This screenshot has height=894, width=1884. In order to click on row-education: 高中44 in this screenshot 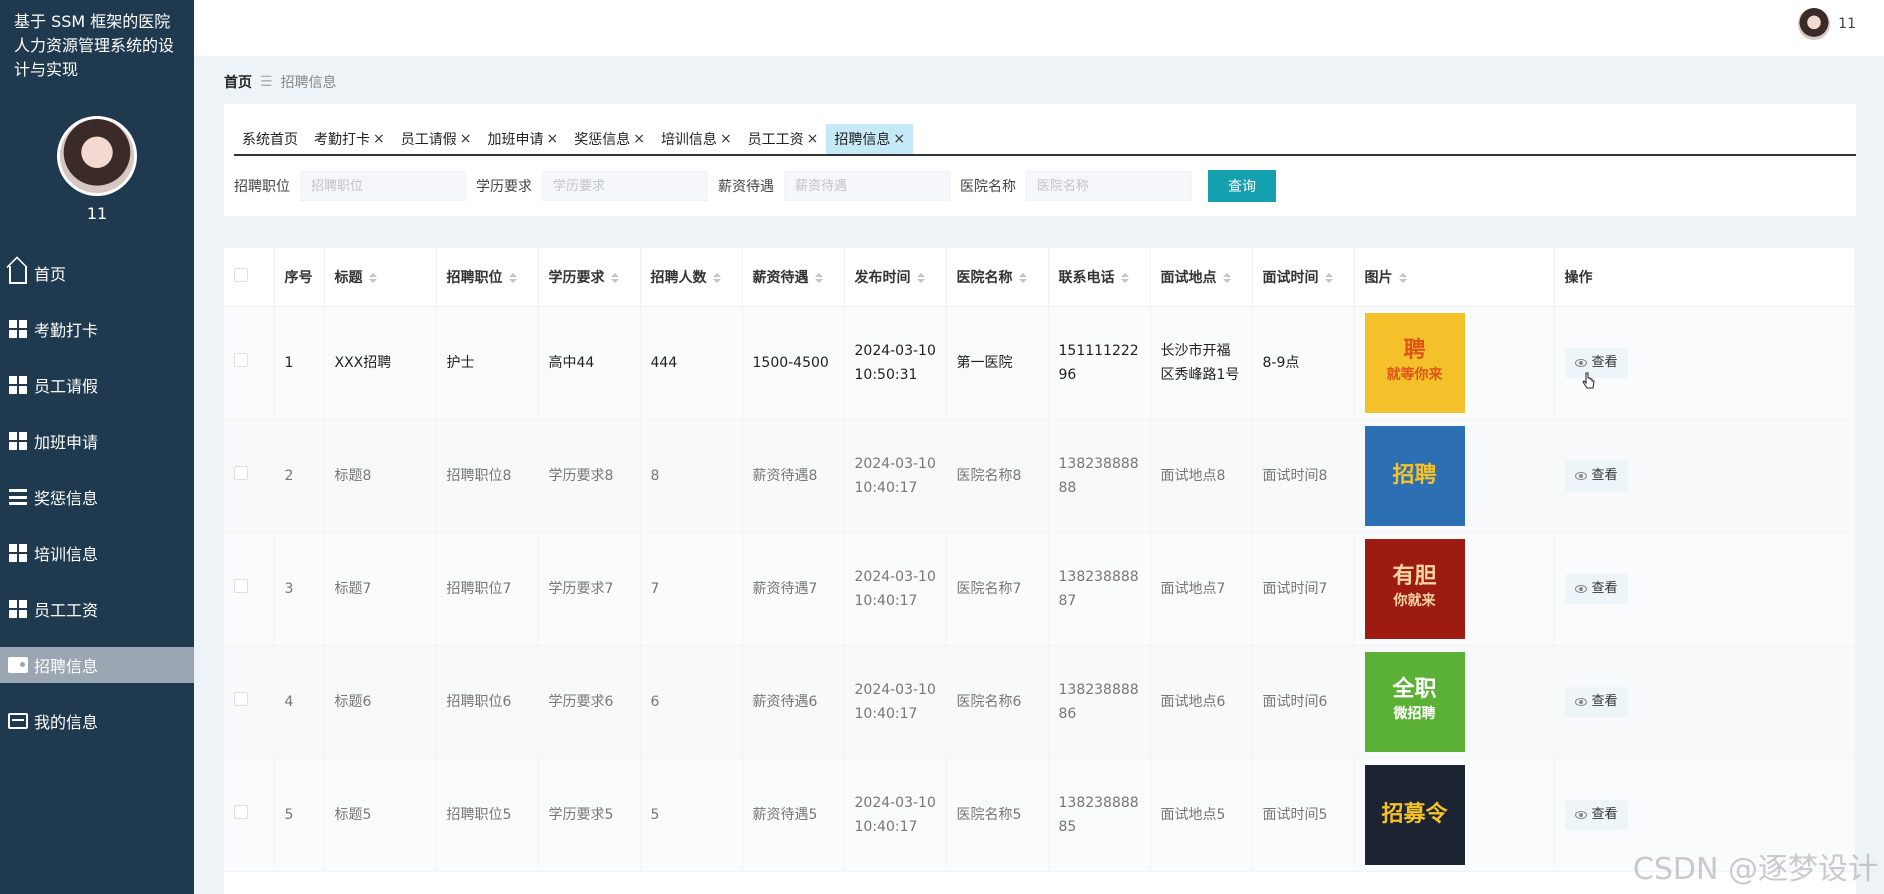, I will do `click(589, 363)`.